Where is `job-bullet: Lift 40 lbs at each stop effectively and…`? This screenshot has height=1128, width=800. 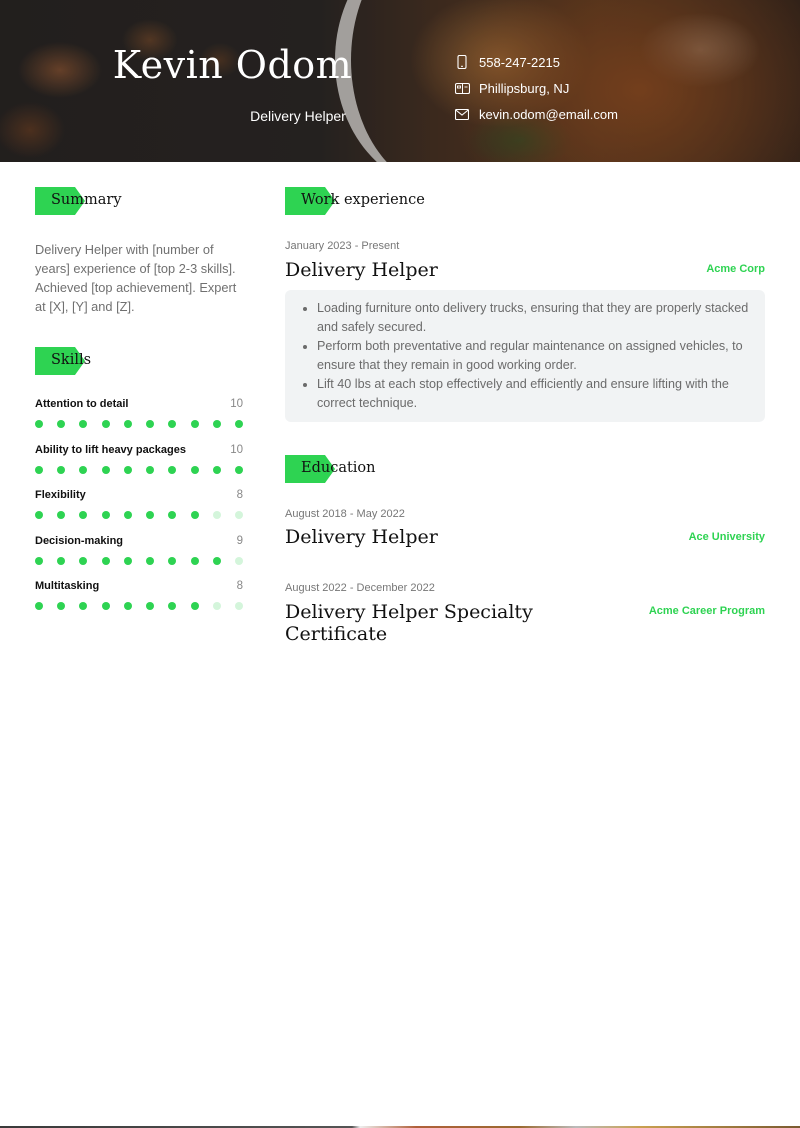 job-bullet: Lift 40 lbs at each stop effectively and… is located at coordinates (533, 394).